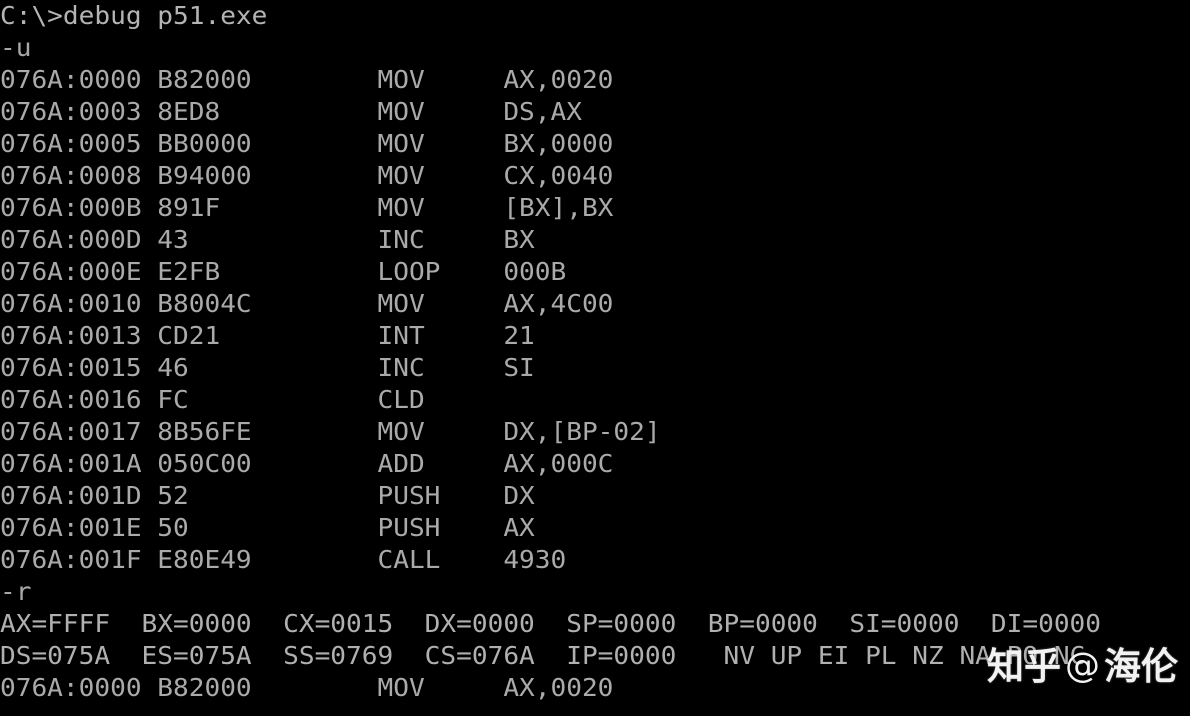 The image size is (1190, 716). Describe the element at coordinates (291, 111) in the screenshot. I see `disassembly-row: 076A:0003 8ED8 MOV DS,AX` at that location.